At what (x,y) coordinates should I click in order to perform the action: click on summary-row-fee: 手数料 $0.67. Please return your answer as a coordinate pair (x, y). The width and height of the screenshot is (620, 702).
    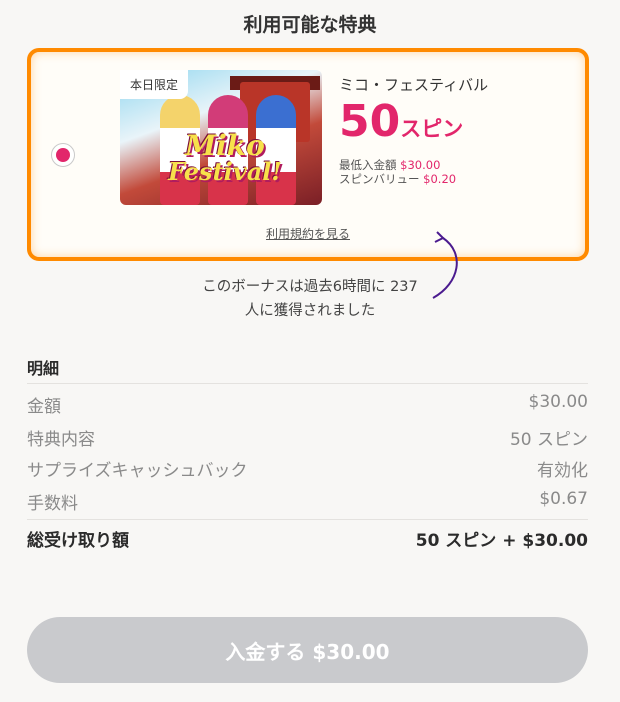
    Looking at the image, I should click on (307, 501).